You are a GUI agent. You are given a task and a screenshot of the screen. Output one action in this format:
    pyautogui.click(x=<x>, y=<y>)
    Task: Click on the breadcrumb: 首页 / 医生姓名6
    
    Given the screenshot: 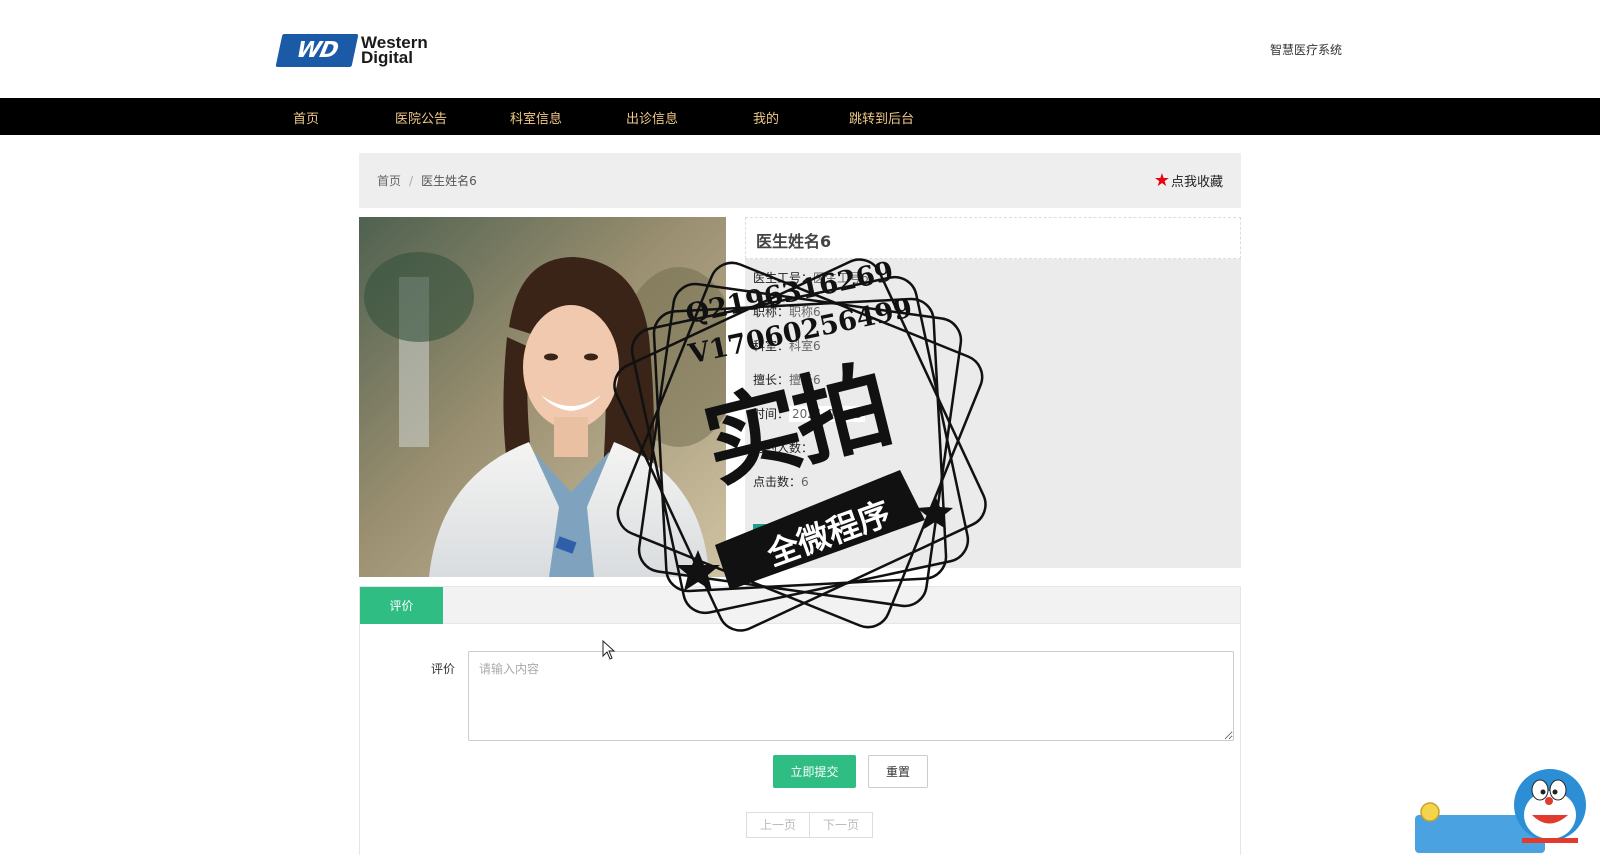 What is the action you would take?
    pyautogui.click(x=427, y=180)
    